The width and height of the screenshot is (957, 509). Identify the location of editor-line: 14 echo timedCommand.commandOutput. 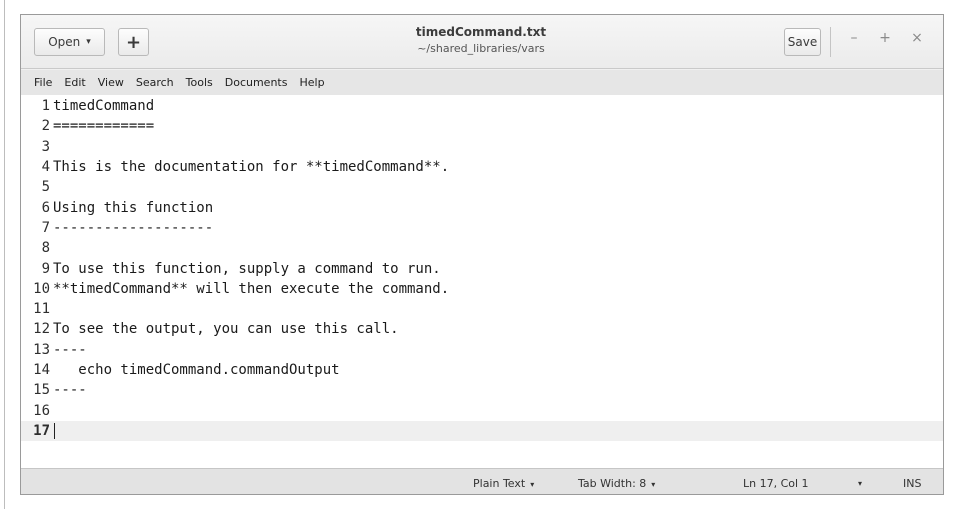
(482, 370).